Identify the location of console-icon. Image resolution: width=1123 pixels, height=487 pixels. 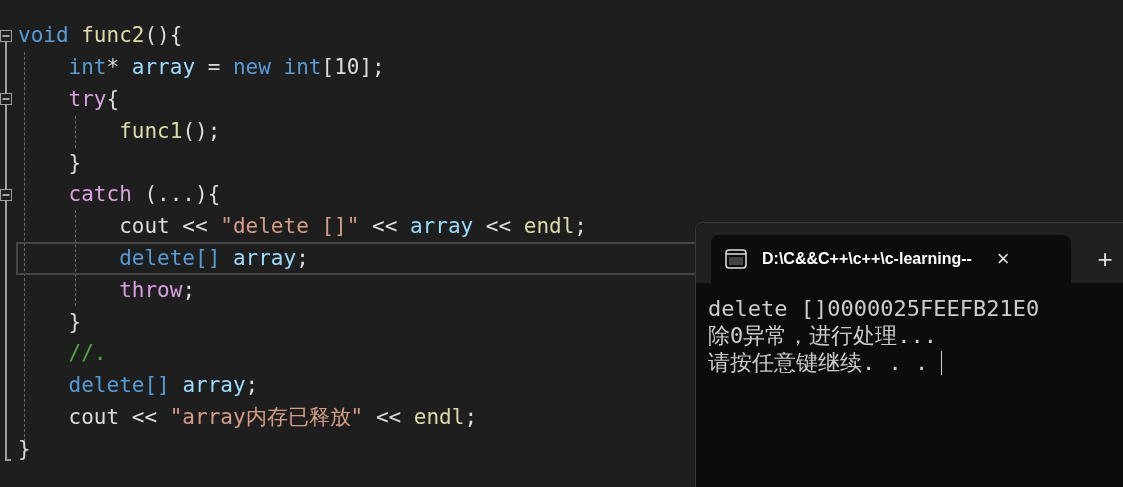
(736, 259).